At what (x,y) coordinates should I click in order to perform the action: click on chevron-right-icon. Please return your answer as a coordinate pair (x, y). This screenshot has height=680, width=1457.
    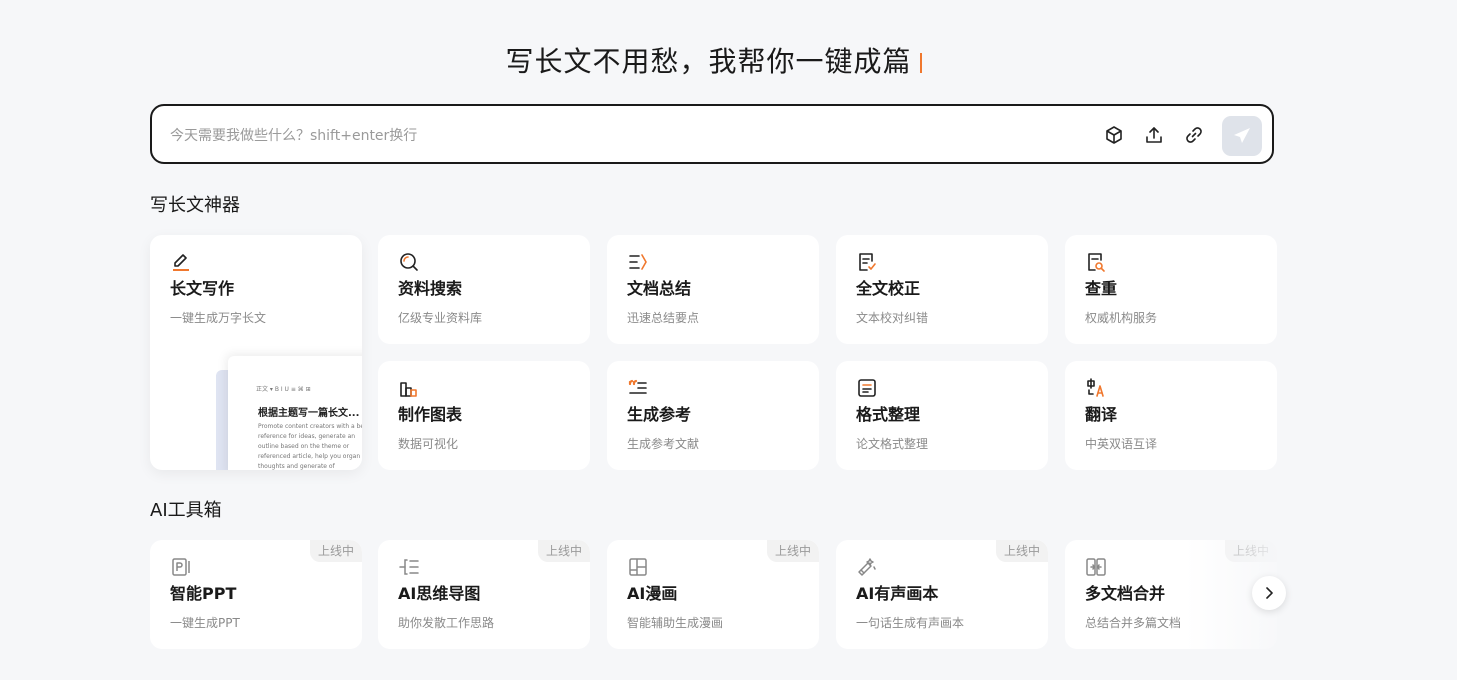
    Looking at the image, I should click on (1269, 593).